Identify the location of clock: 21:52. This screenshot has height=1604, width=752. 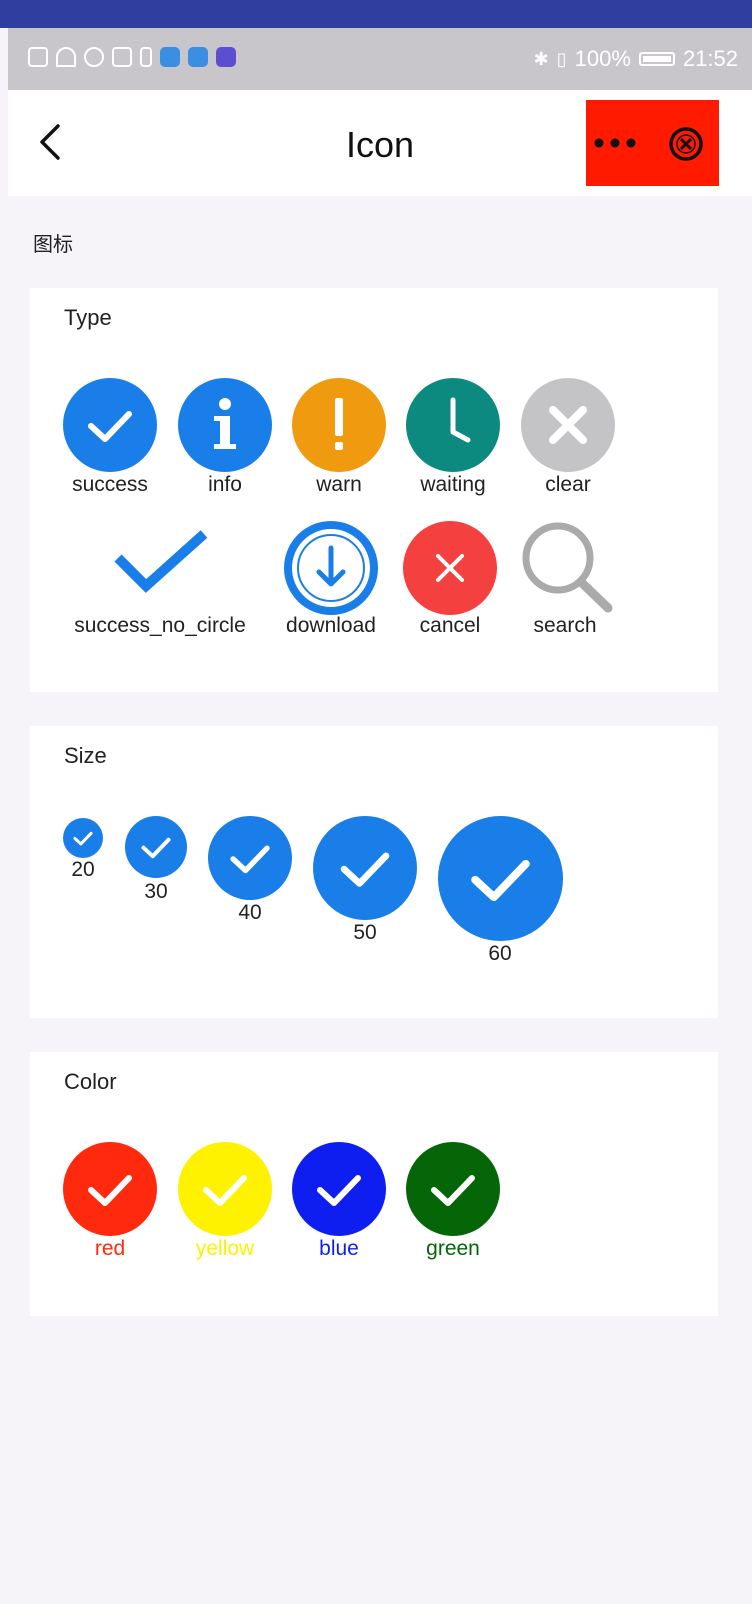
(710, 58).